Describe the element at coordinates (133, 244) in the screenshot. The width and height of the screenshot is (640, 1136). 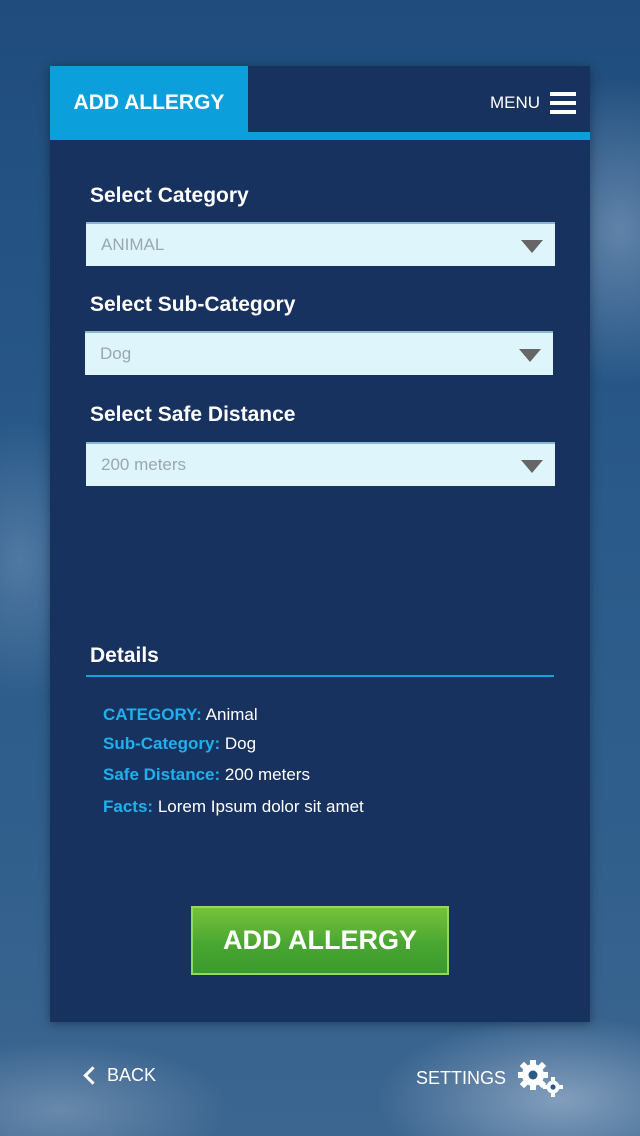
I see `category-select-value: ANIMAL` at that location.